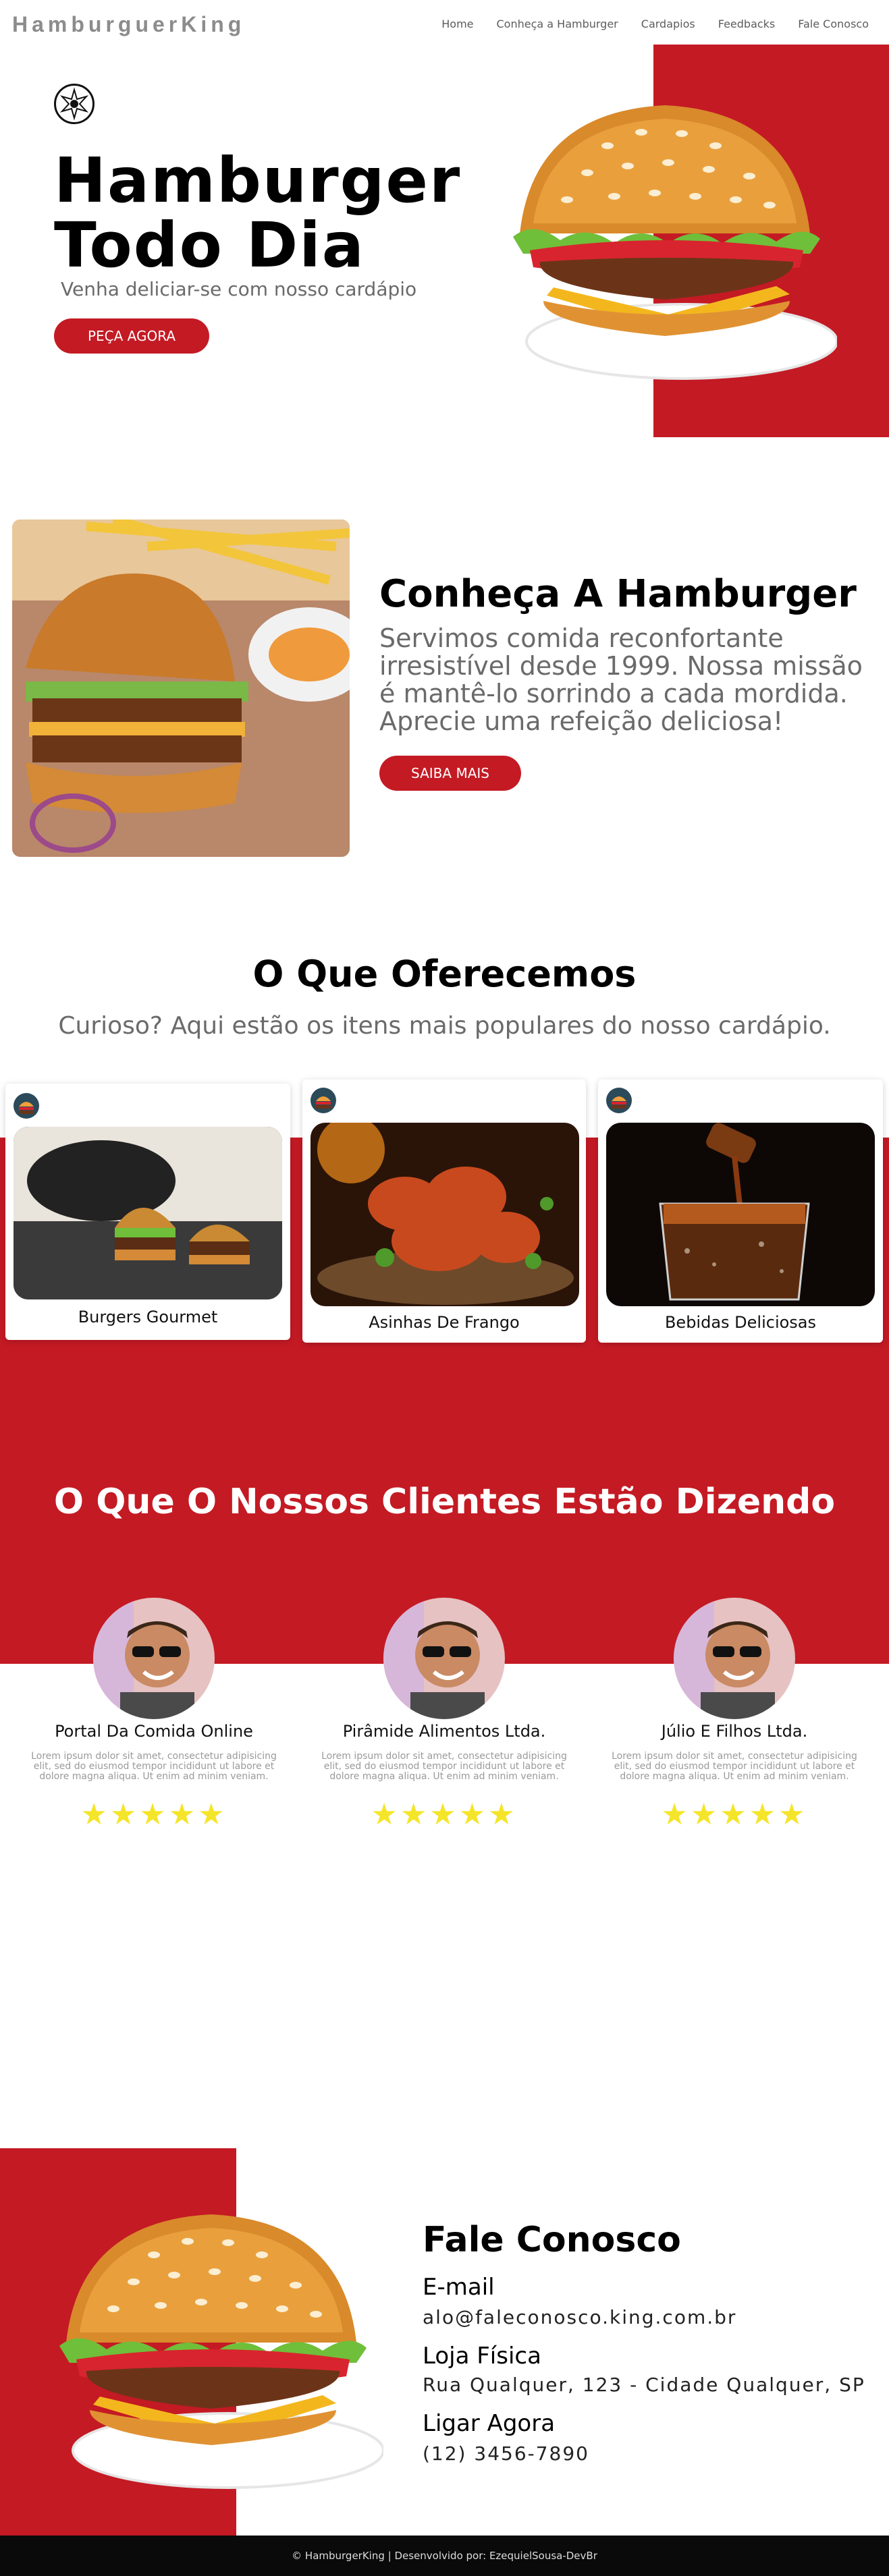 The image size is (889, 2576). I want to click on menu-card-drinks: Bebidas Deliciosas, so click(741, 1211).